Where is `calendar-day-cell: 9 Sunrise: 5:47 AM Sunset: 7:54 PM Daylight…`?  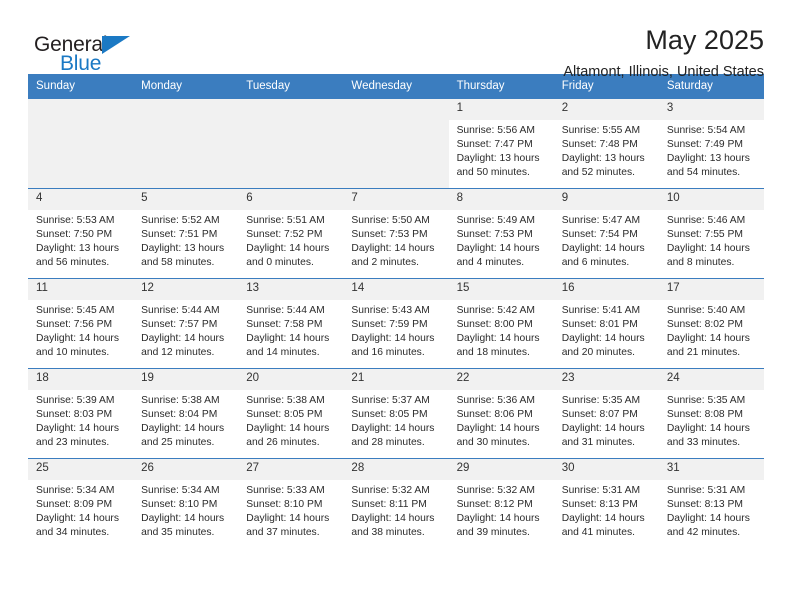
calendar-day-cell: 9 Sunrise: 5:47 AM Sunset: 7:54 PM Daylight… is located at coordinates (606, 233).